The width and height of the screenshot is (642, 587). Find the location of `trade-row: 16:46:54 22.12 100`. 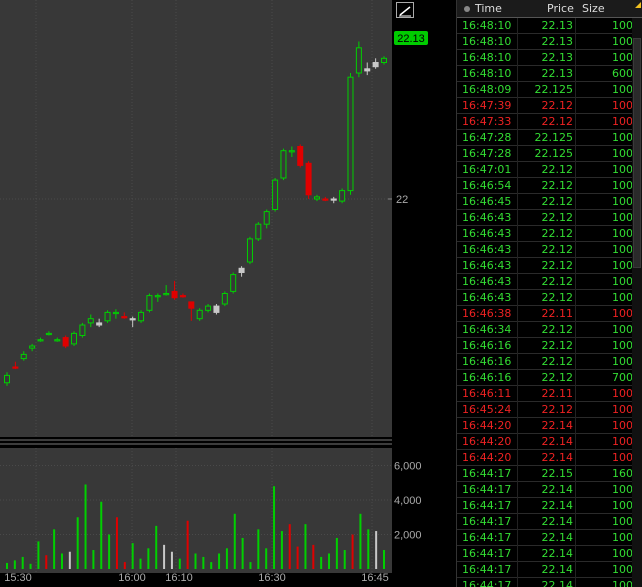

trade-row: 16:46:54 22.12 100 is located at coordinates (545, 186).